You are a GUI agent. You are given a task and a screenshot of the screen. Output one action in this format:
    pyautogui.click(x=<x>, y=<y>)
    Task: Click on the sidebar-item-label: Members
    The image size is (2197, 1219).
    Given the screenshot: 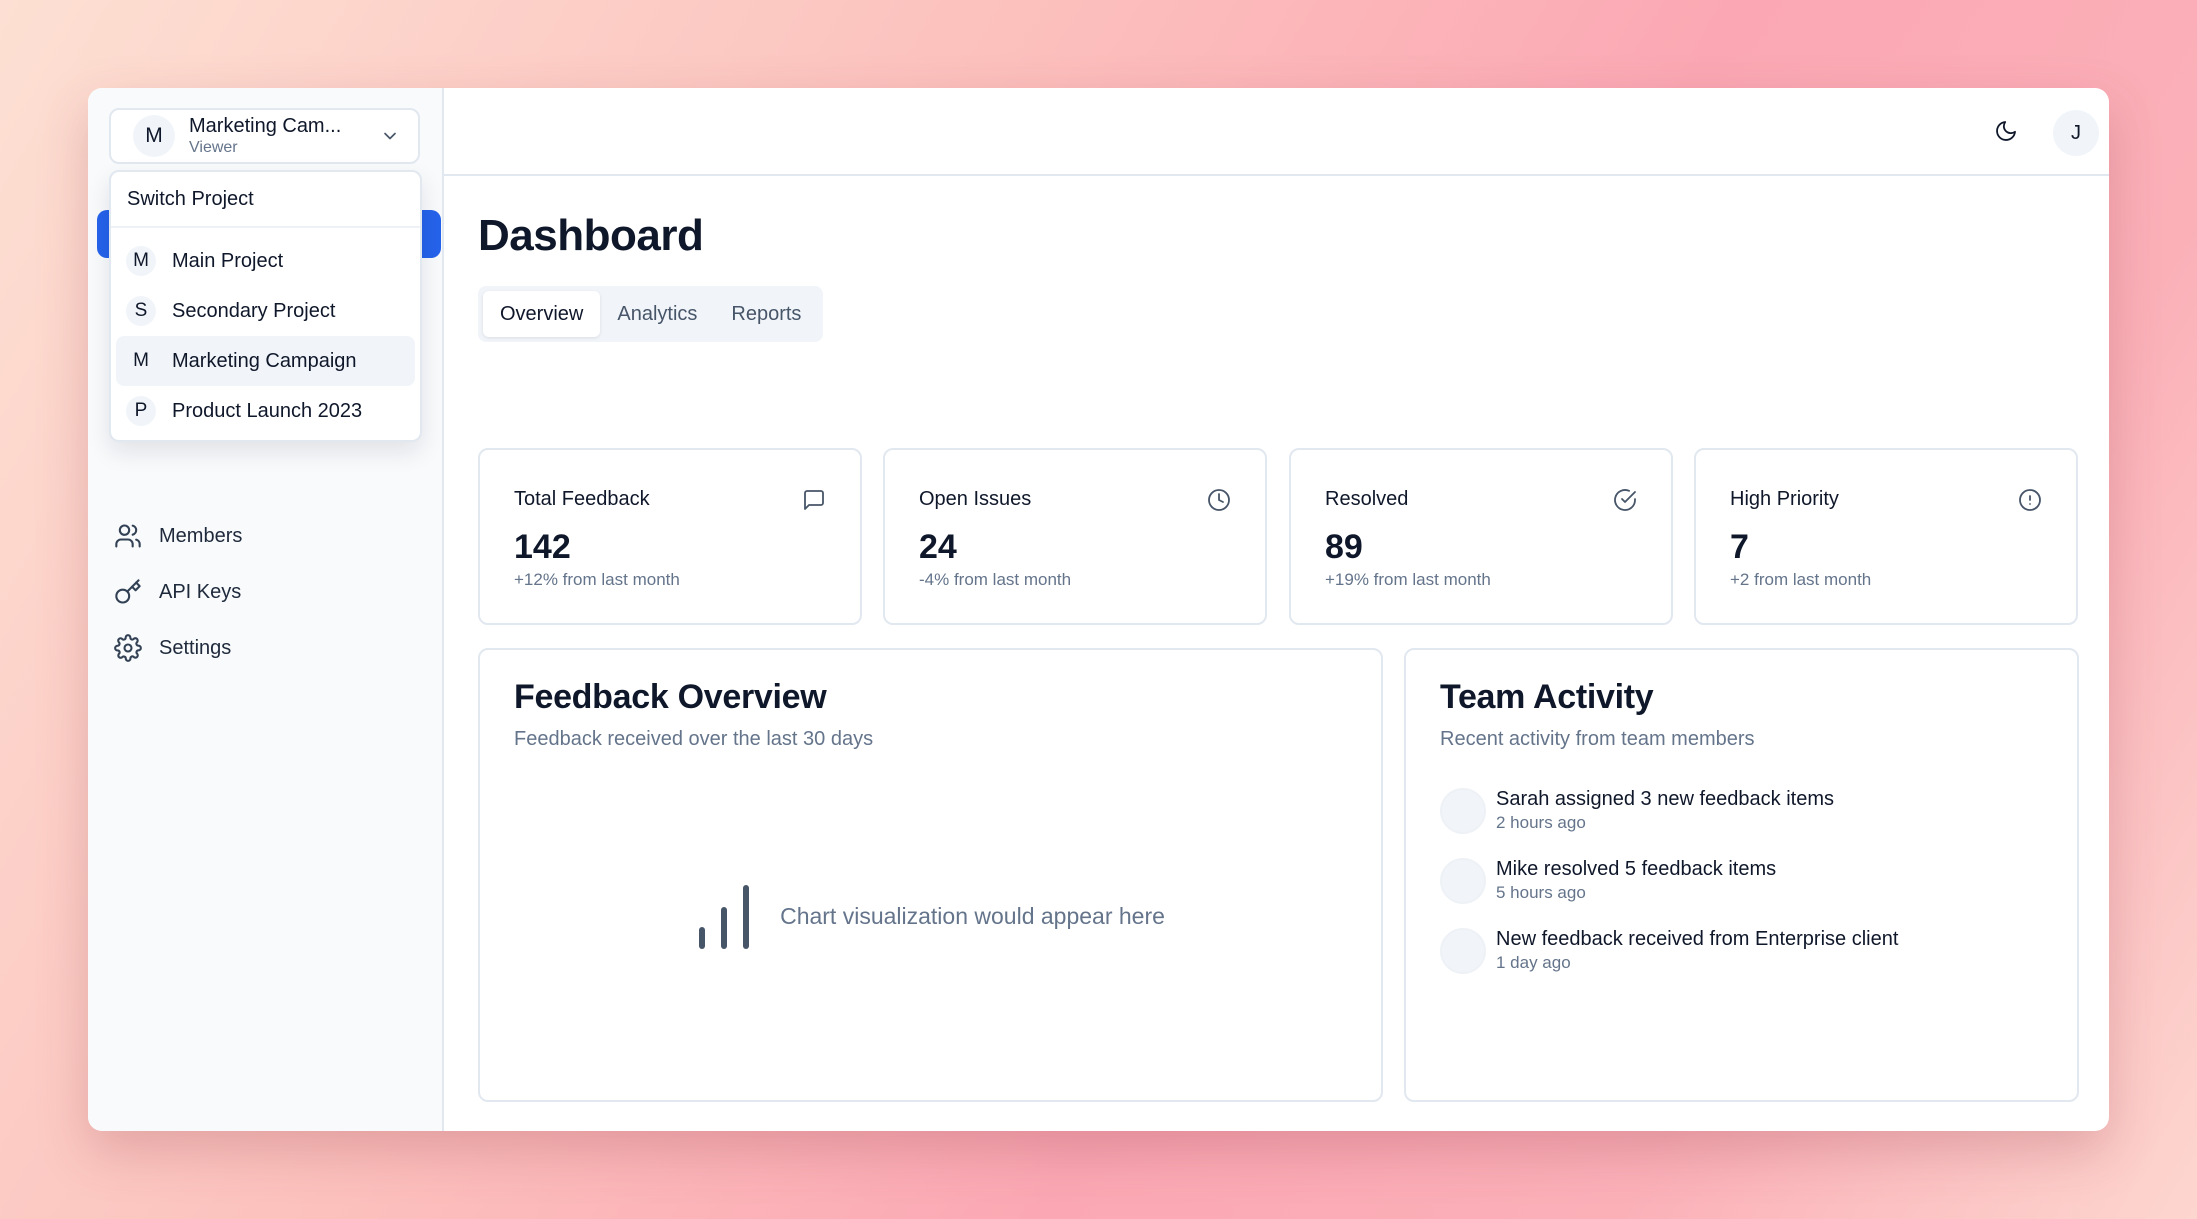 What is the action you would take?
    pyautogui.click(x=201, y=535)
    